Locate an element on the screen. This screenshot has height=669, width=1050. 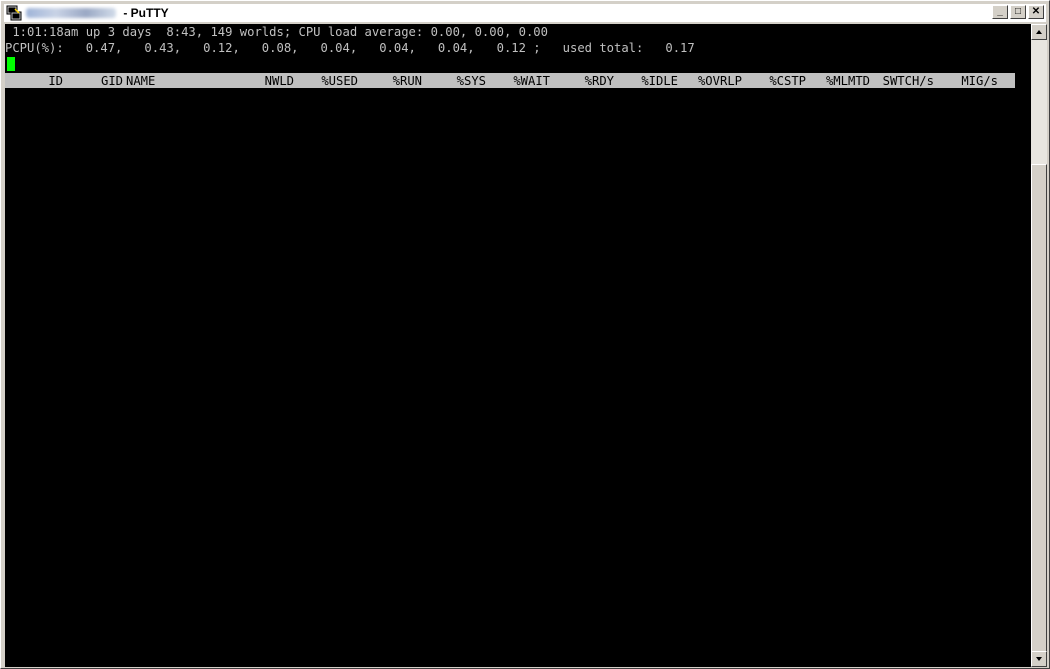
cell-gid: 349 is located at coordinates (111, 273).